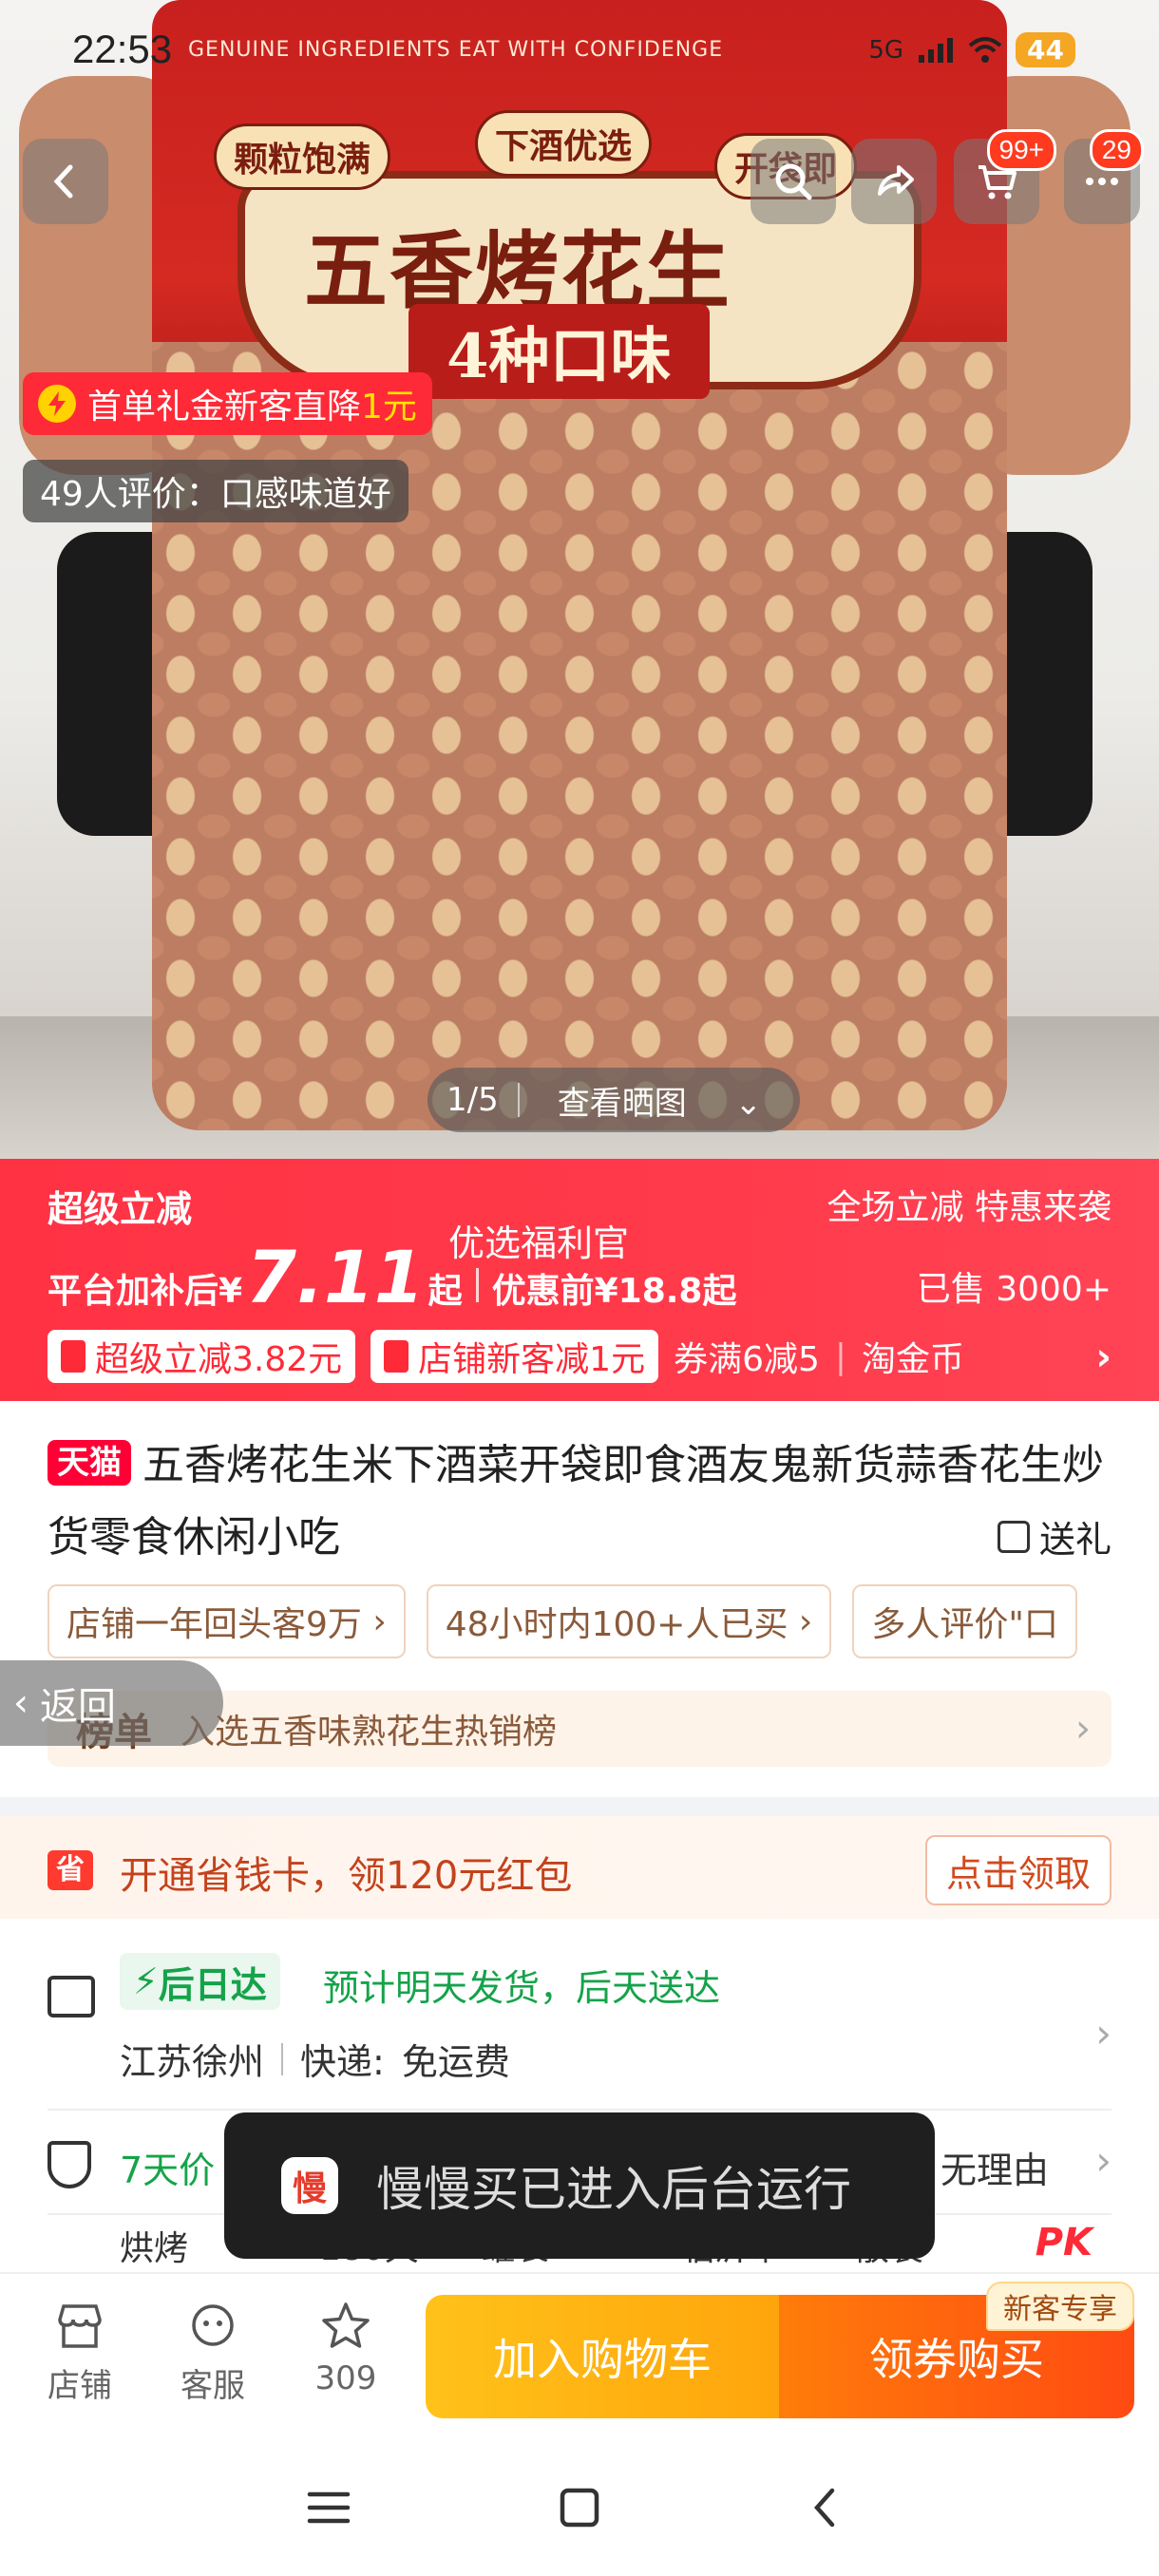 The width and height of the screenshot is (1159, 2576). What do you see at coordinates (1104, 176) in the screenshot?
I see `more-button: 29` at bounding box center [1104, 176].